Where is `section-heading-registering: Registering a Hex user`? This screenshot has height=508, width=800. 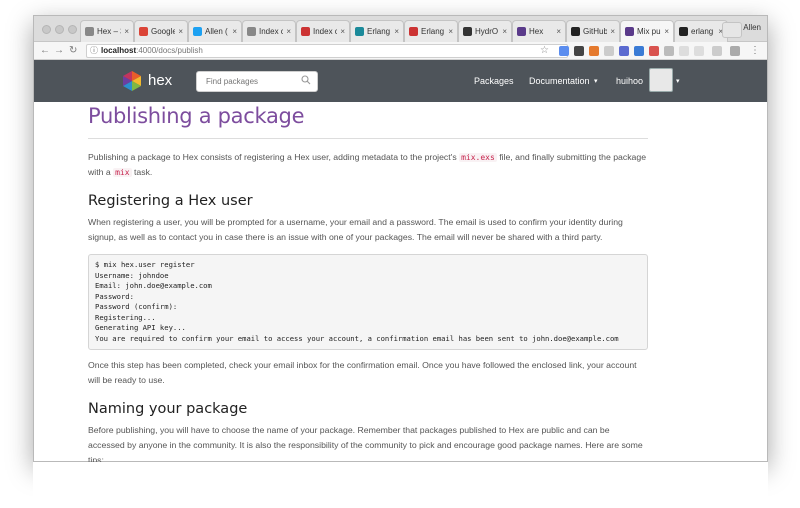 section-heading-registering: Registering a Hex user is located at coordinates (170, 201).